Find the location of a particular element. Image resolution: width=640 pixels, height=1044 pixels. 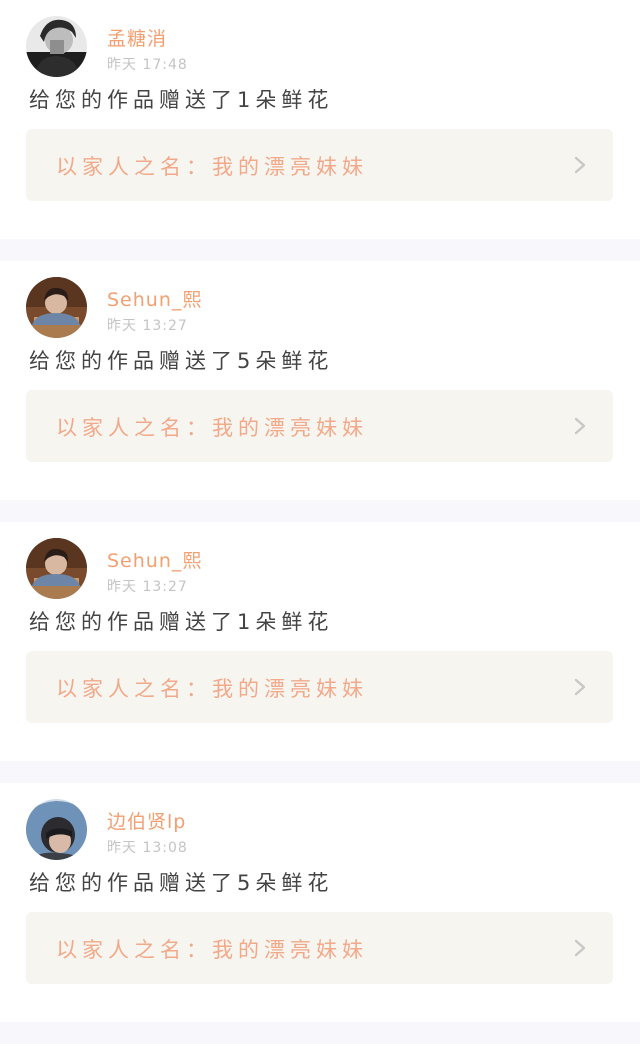

timestamp: 昨天 13:08 is located at coordinates (147, 848).